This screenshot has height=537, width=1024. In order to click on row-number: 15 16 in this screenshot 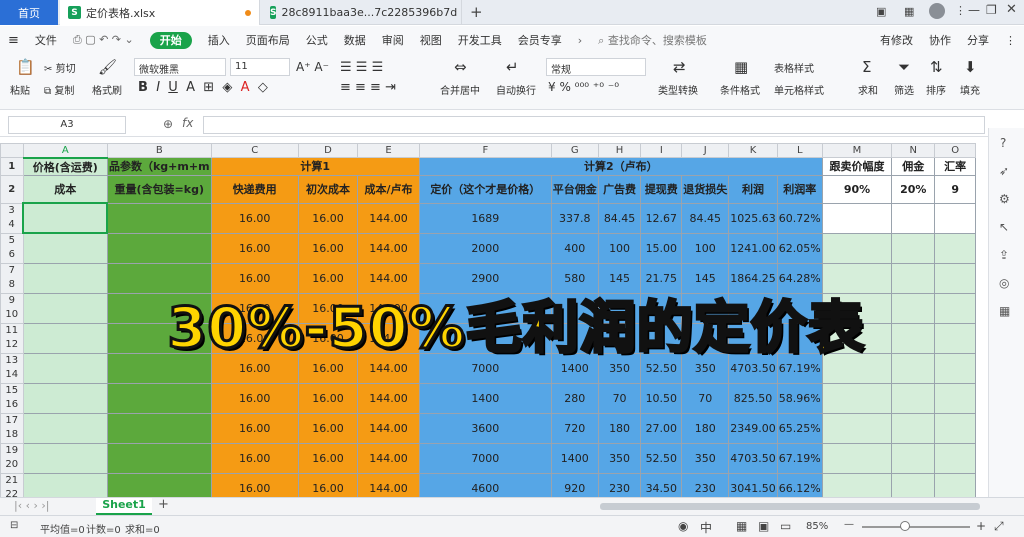, I will do `click(12, 398)`.